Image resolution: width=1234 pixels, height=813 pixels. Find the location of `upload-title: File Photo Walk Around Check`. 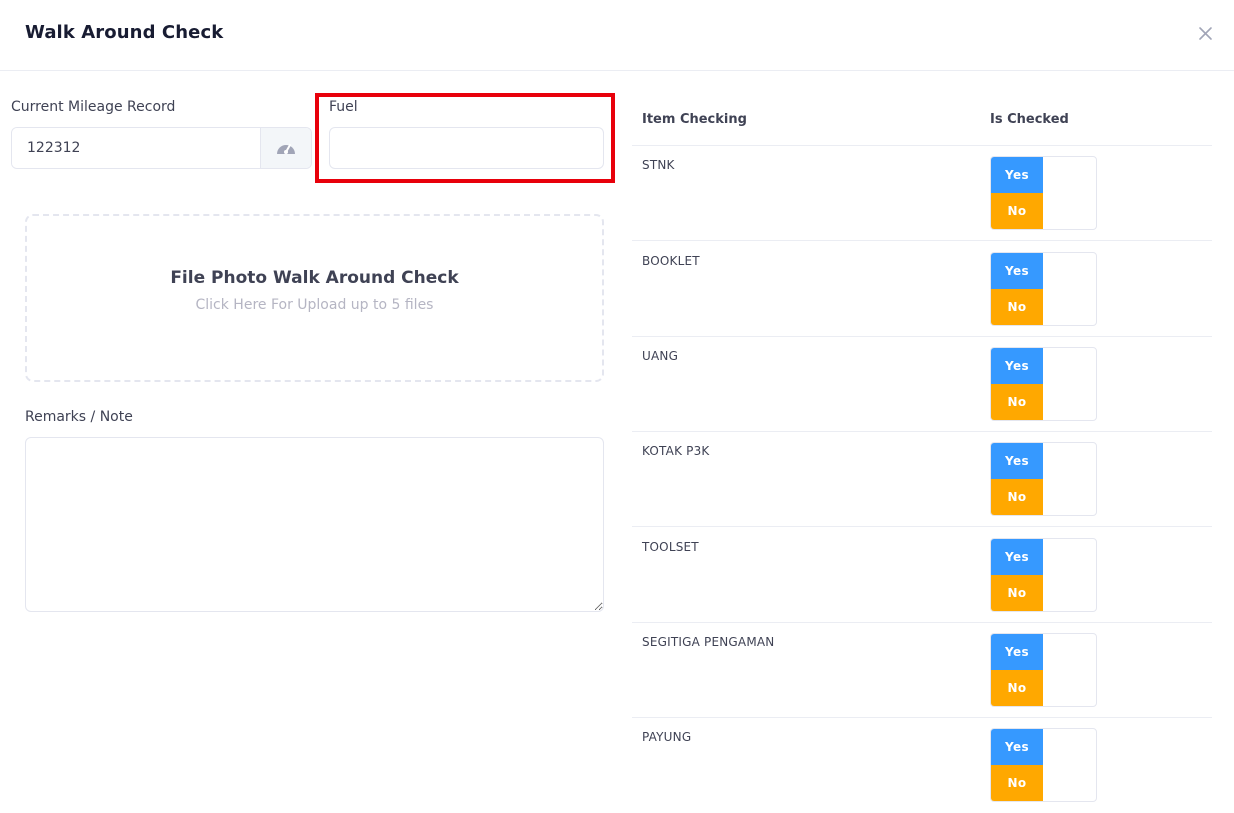

upload-title: File Photo Walk Around Check is located at coordinates (314, 278).